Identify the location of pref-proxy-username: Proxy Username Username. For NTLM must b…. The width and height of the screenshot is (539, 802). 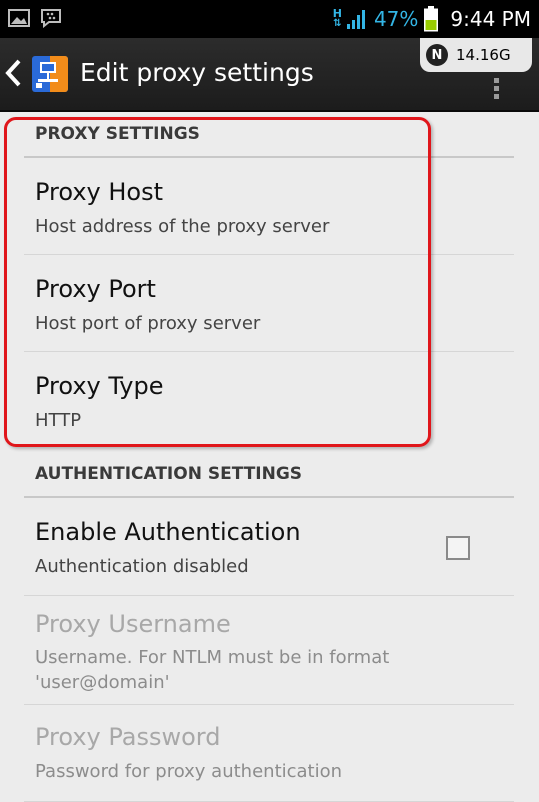
(269, 650).